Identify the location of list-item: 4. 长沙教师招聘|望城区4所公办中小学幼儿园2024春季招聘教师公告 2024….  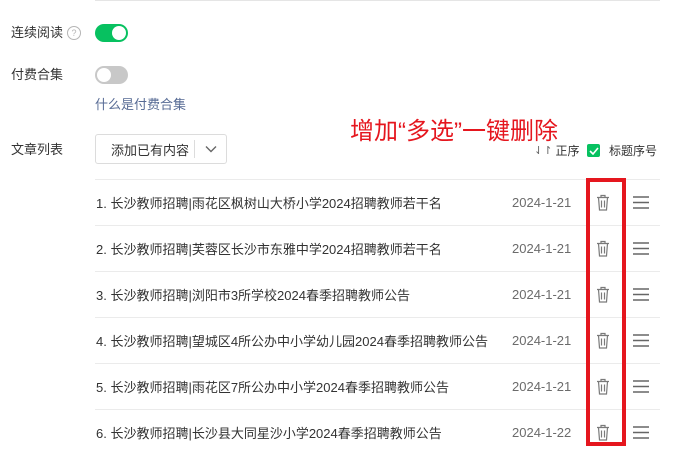
(377, 340).